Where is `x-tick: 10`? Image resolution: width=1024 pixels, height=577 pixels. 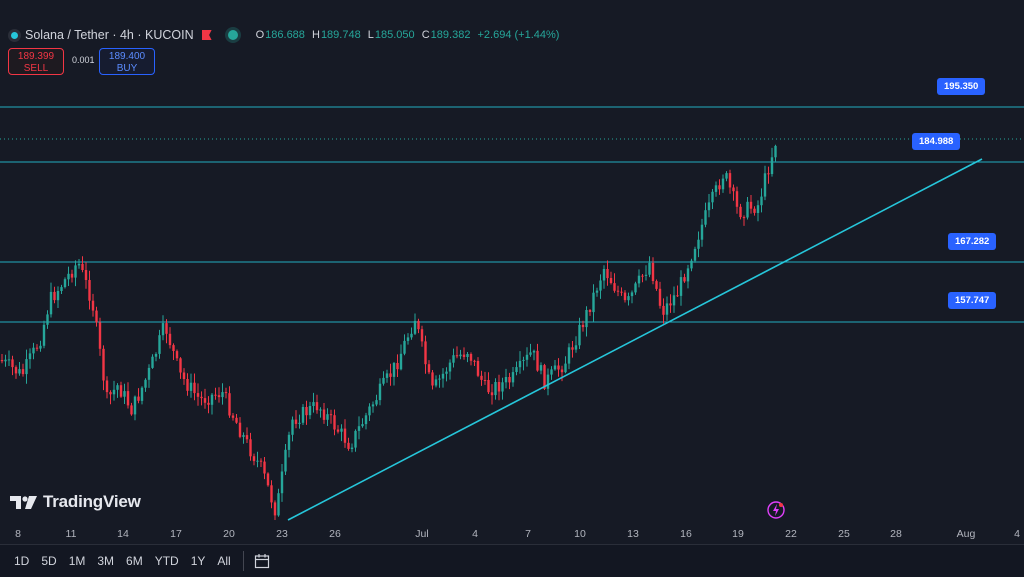 x-tick: 10 is located at coordinates (580, 534).